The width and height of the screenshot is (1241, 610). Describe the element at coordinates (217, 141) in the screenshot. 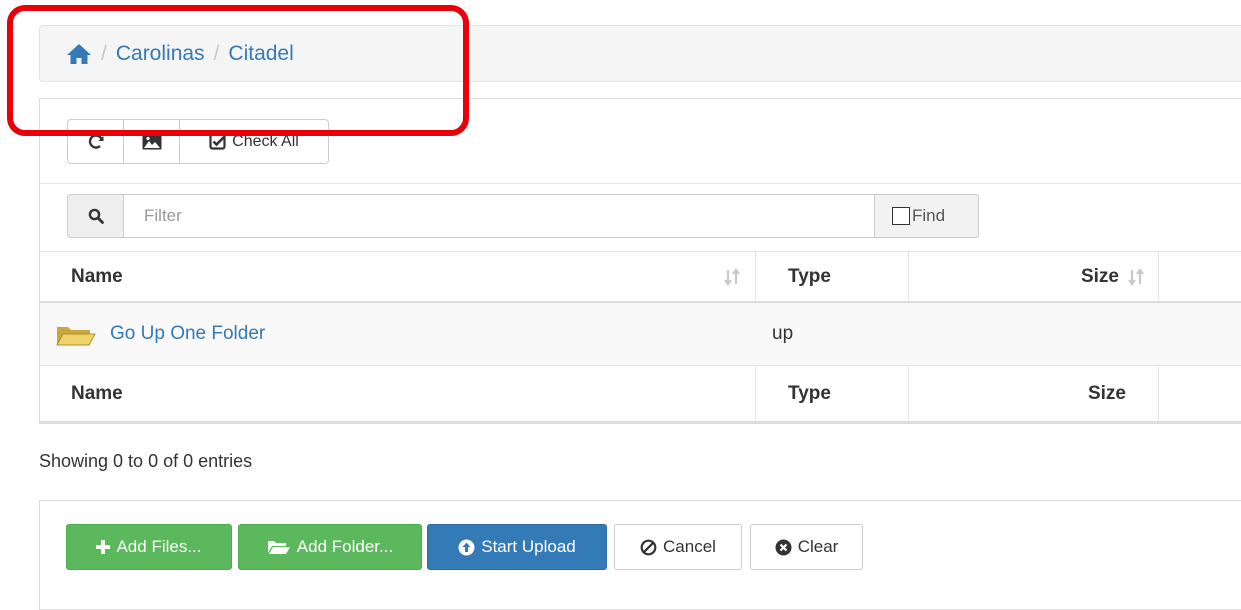

I see `check-square-icon` at that location.